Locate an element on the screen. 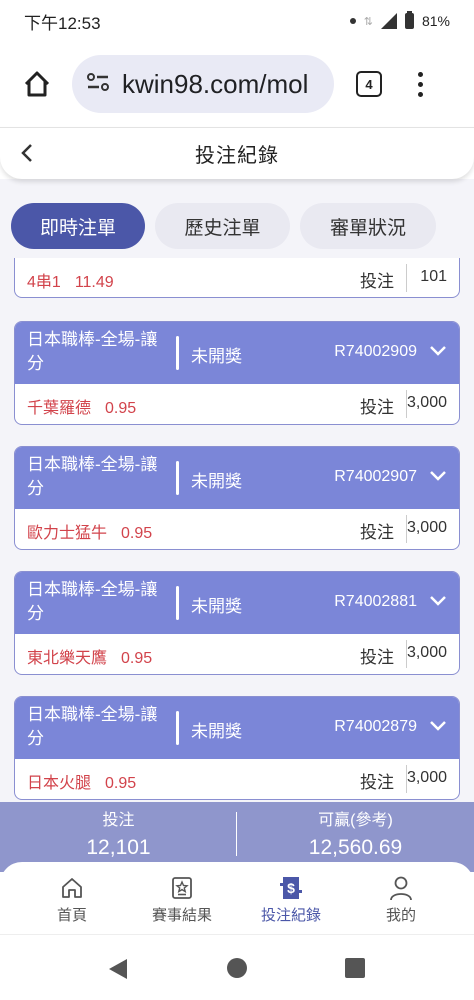 The image size is (474, 1000). card-header: 日本職棒-全場-讓分 未開獎 R74002881 is located at coordinates (237, 603).